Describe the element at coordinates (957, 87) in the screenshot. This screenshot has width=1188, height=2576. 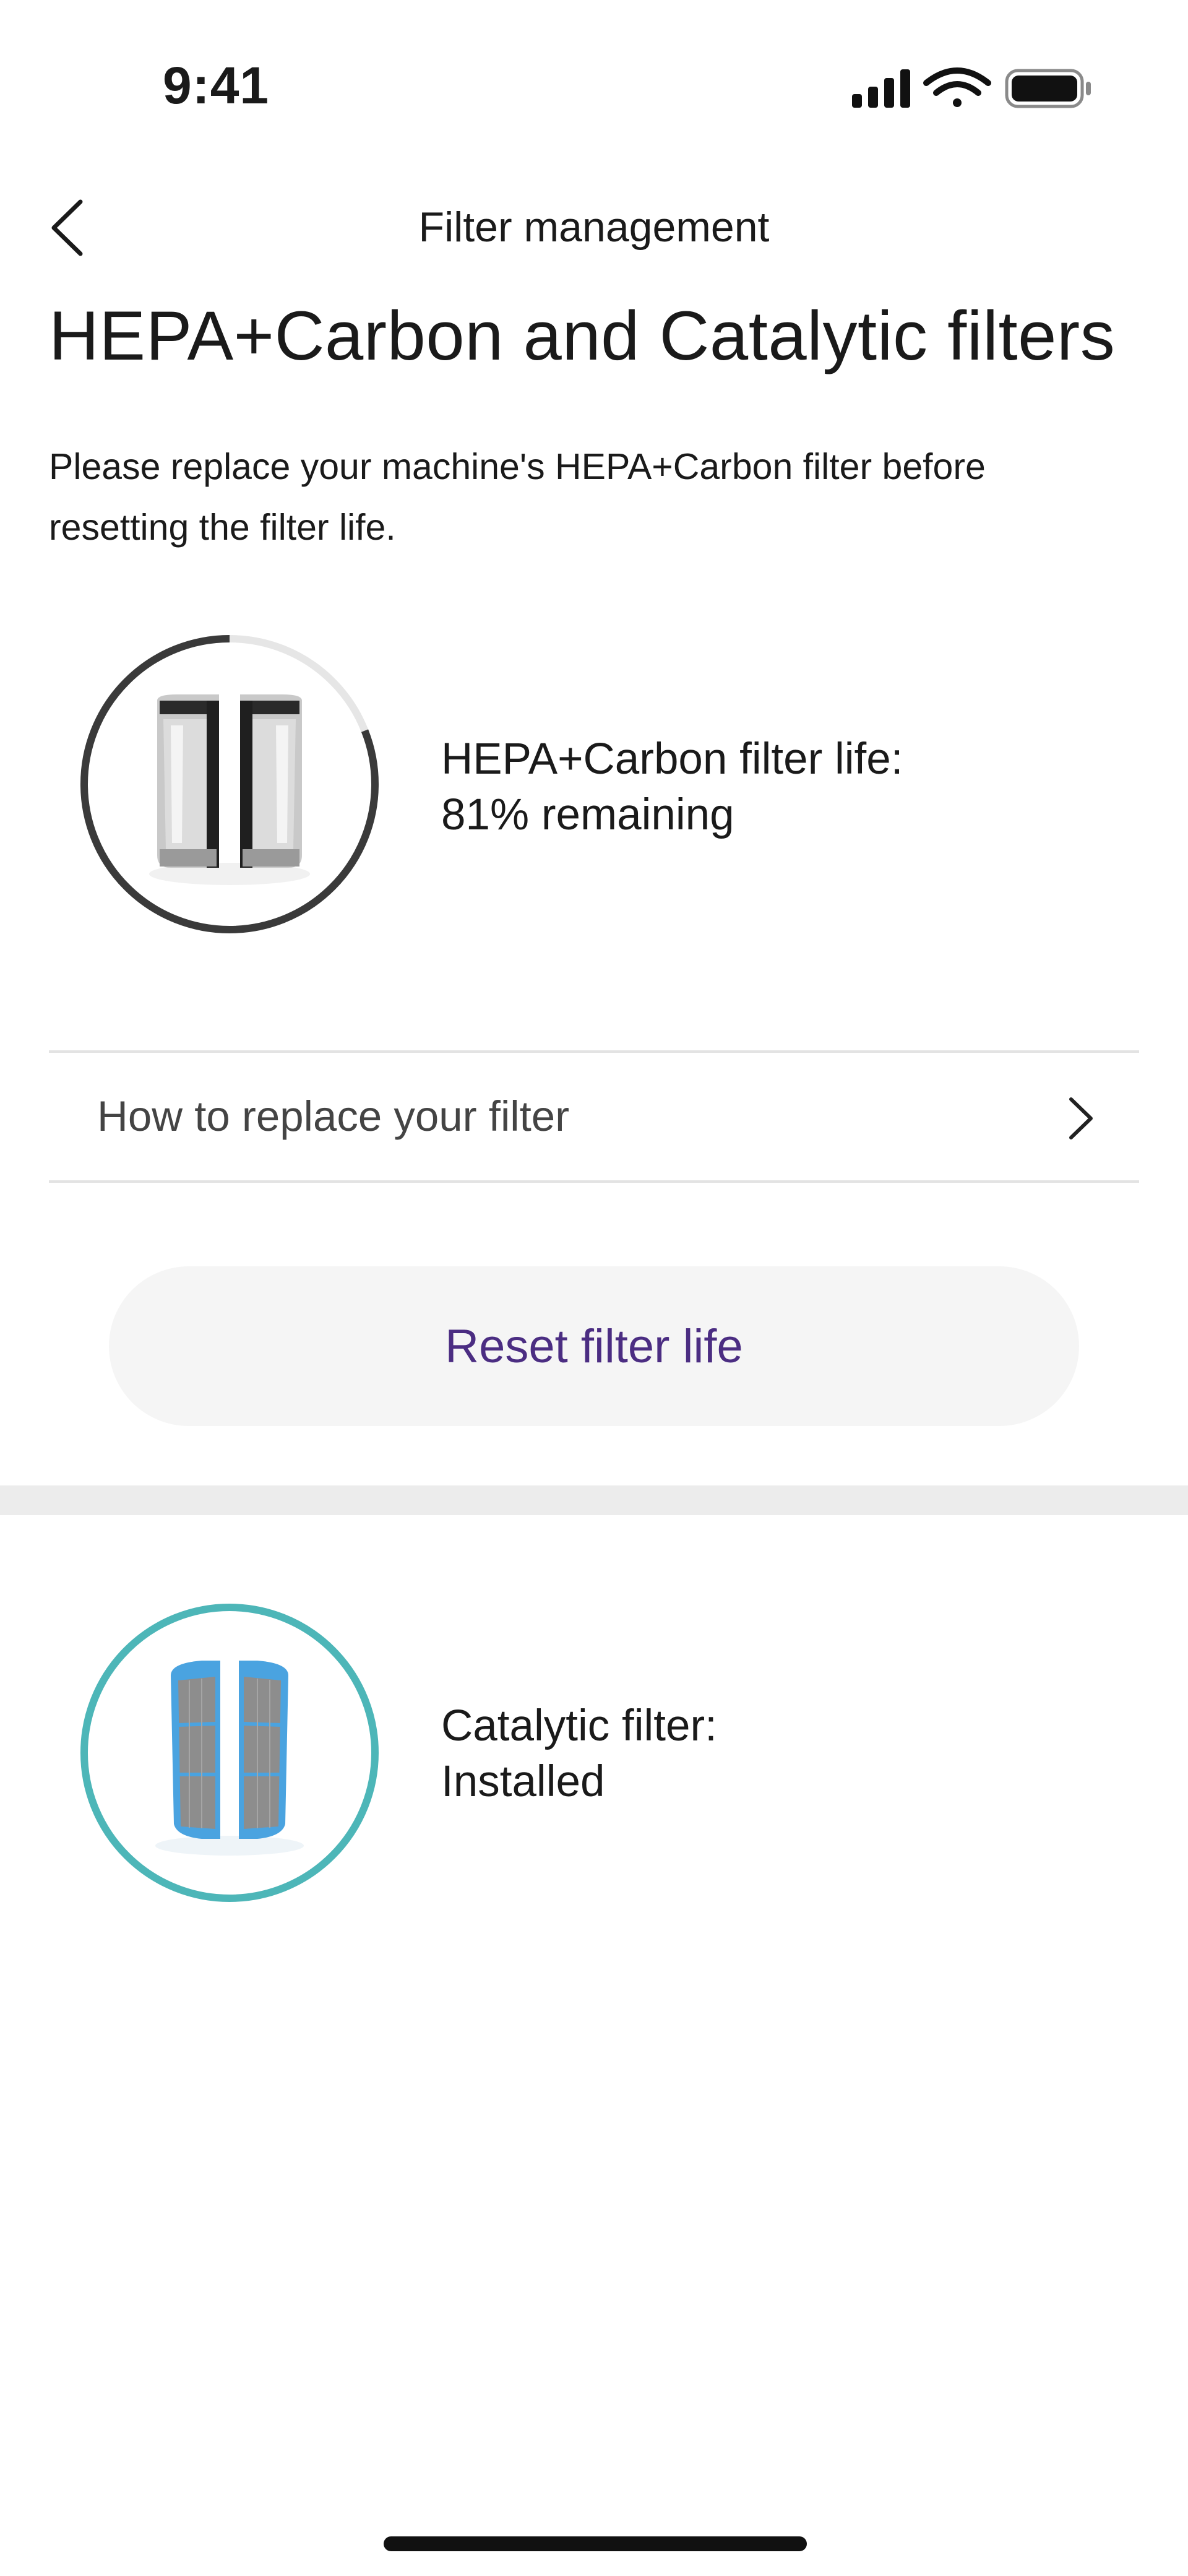
I see `wifi-icon` at that location.